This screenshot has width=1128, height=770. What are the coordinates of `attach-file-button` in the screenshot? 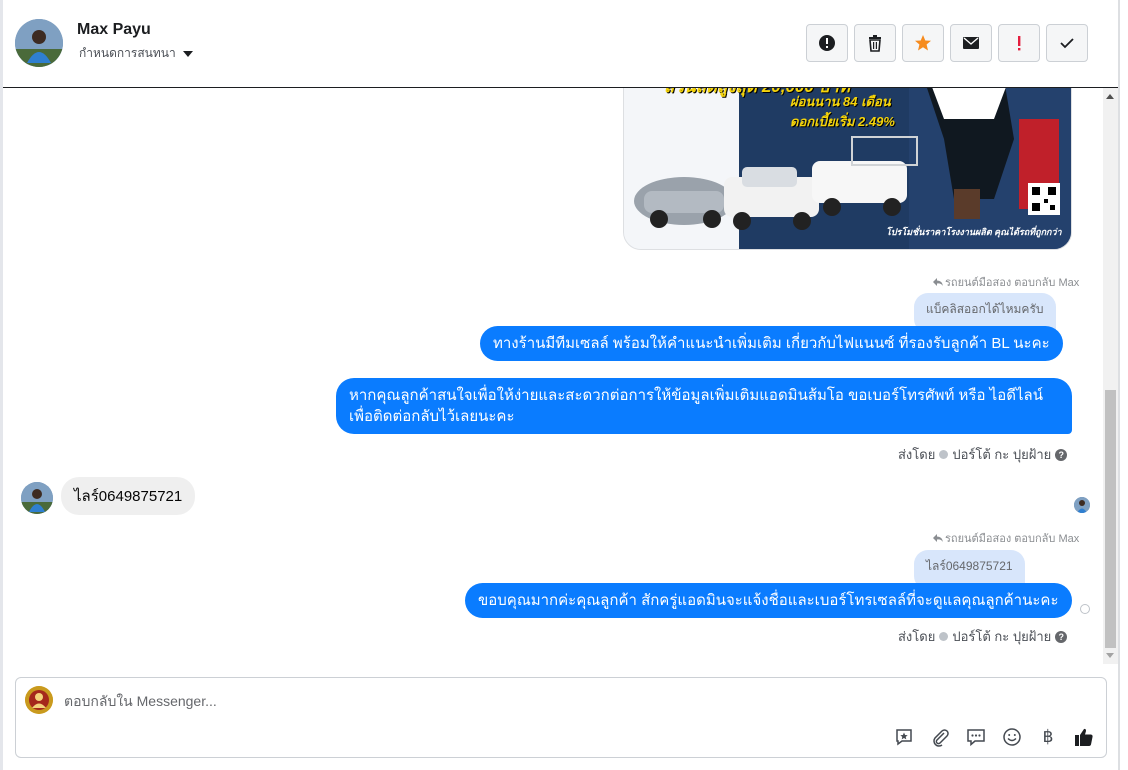 It's located at (940, 737).